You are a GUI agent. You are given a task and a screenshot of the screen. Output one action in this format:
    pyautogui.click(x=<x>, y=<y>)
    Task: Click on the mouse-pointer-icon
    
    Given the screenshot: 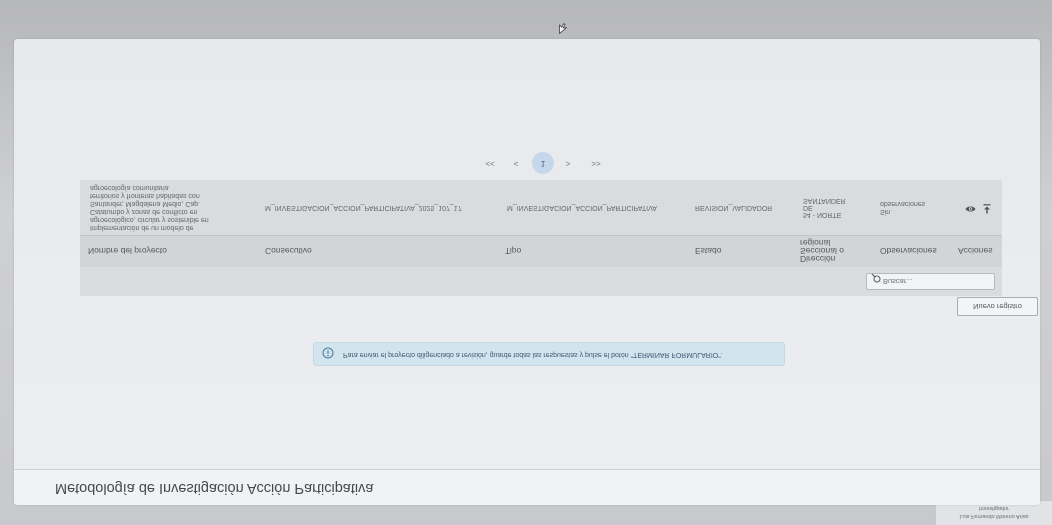 What is the action you would take?
    pyautogui.click(x=563, y=29)
    